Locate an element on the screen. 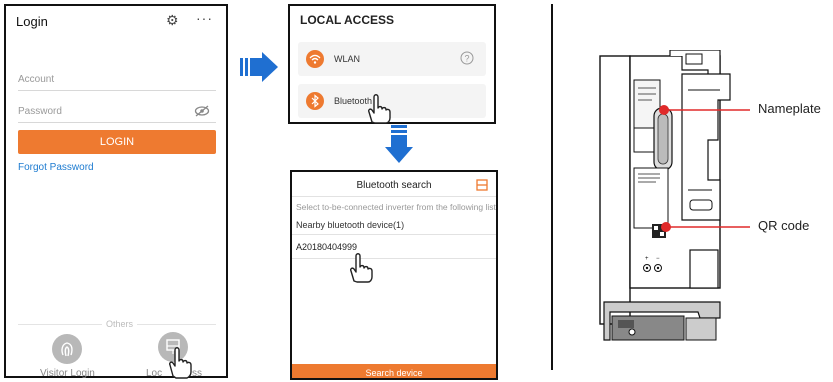 Image resolution: width=833 pixels, height=382 pixels. device-list-item: A20180404999 is located at coordinates (326, 247).